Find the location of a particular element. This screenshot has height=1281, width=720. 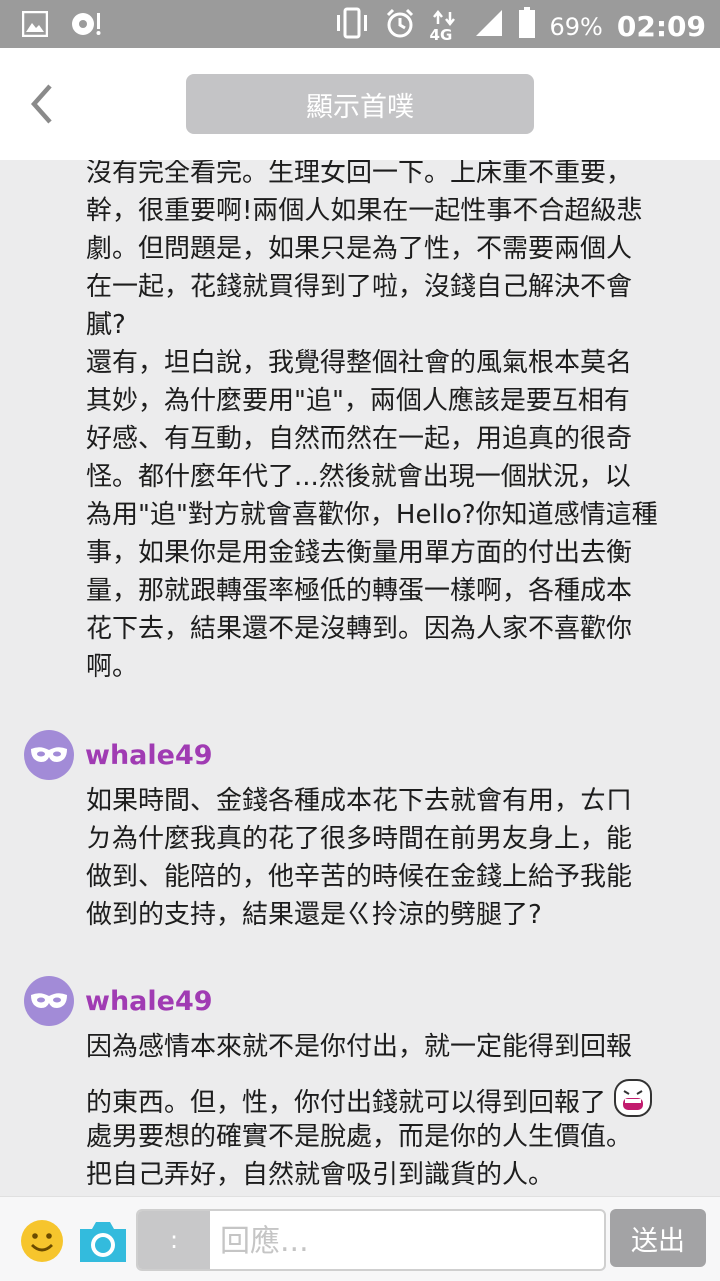

battery-percent: 69% is located at coordinates (576, 26).